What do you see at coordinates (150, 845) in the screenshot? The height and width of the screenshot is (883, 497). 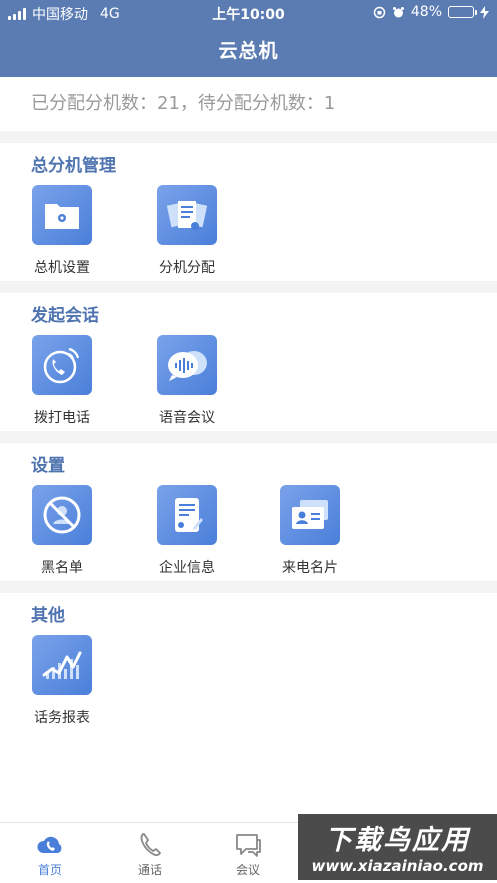 I see `phone-icon` at bounding box center [150, 845].